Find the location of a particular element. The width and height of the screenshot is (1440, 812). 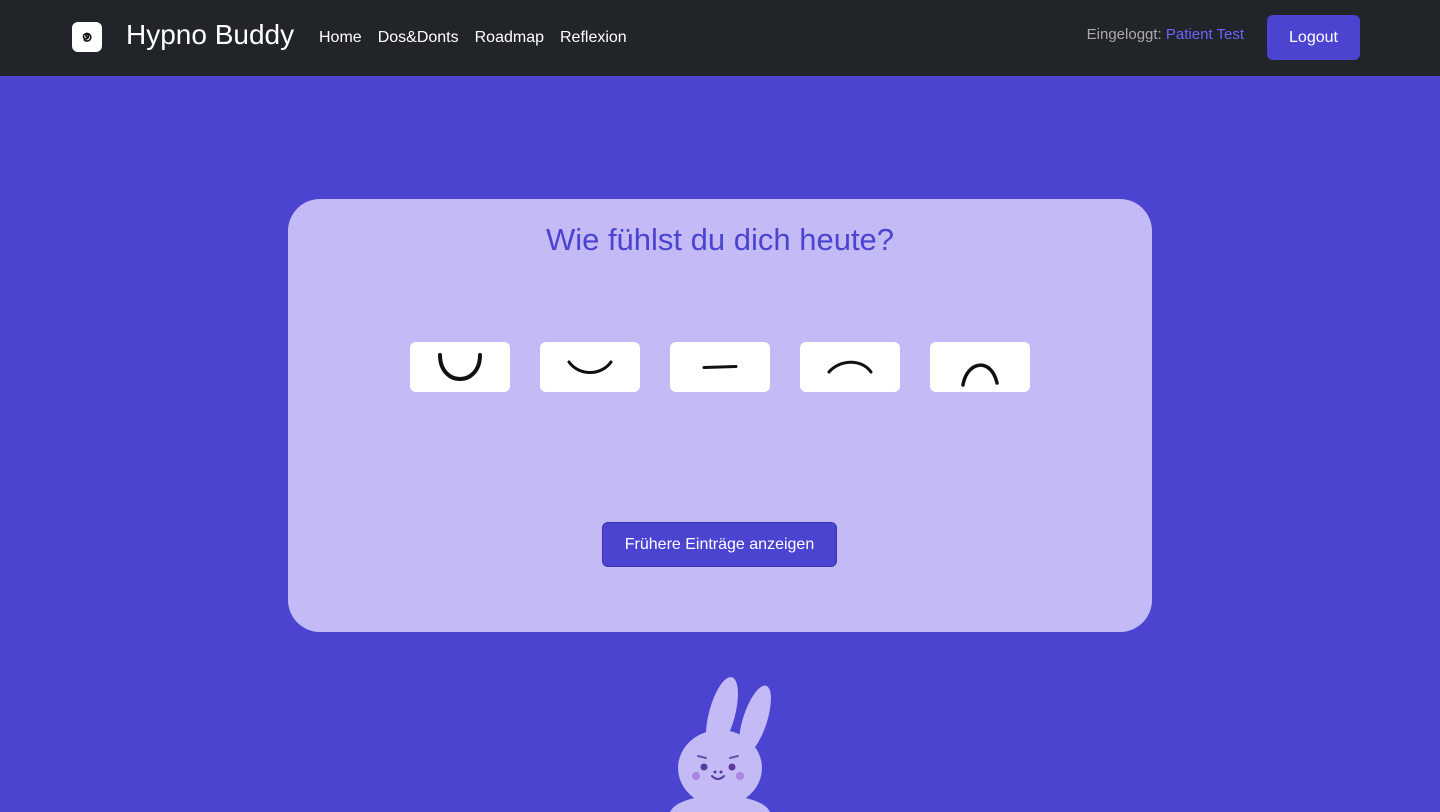

mood-neutral-button is located at coordinates (720, 367).